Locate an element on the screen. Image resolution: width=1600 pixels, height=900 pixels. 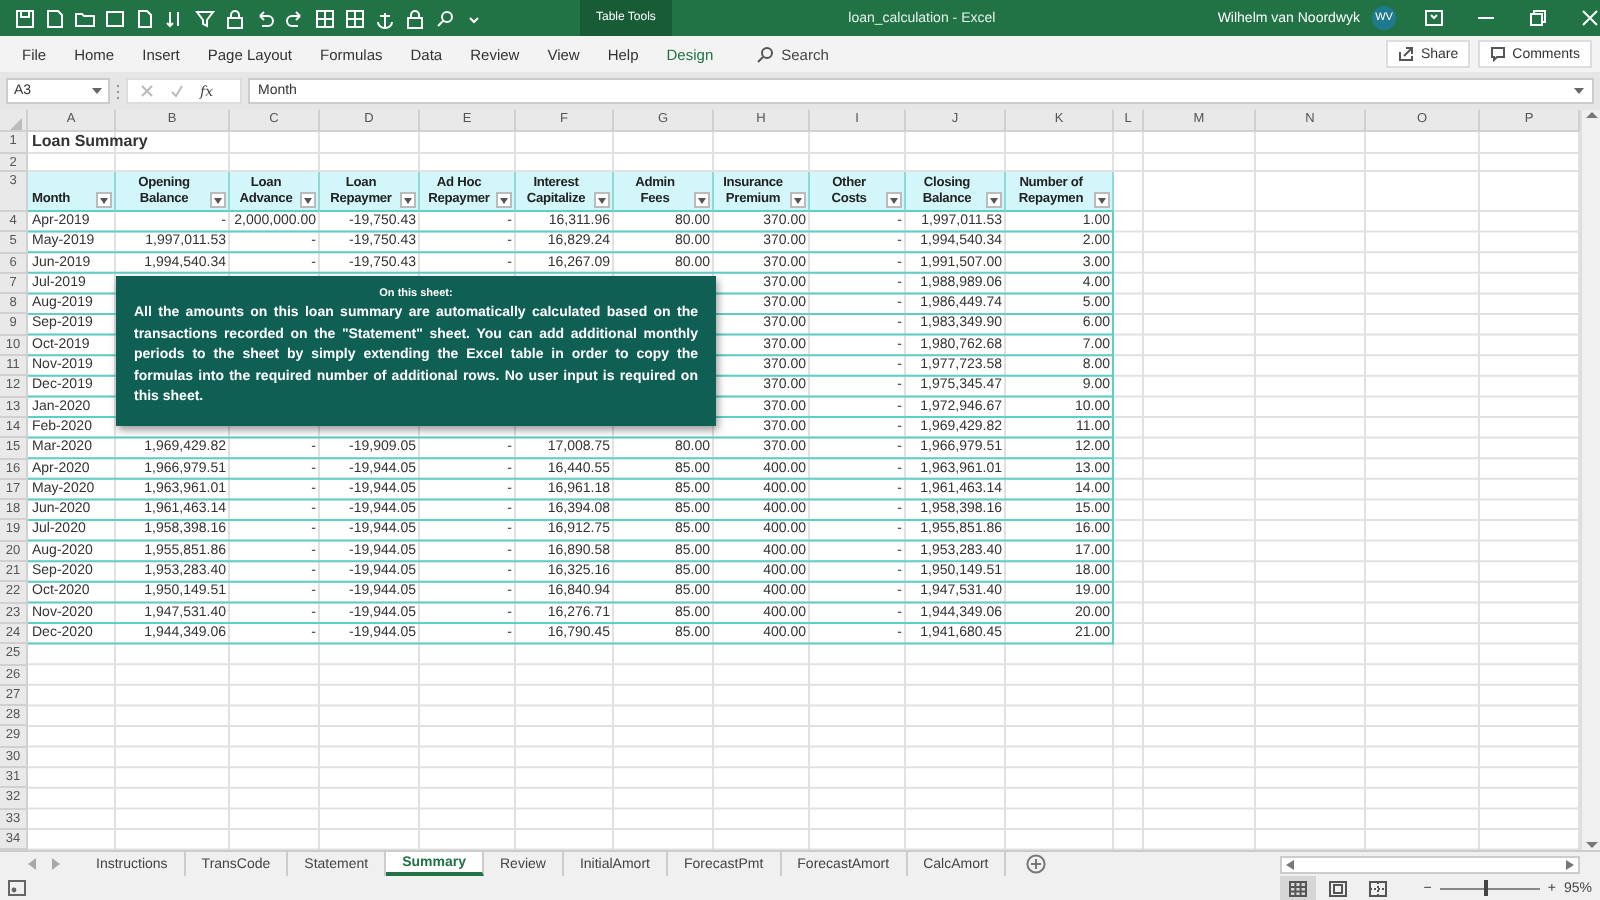
scroll-left-icon is located at coordinates (1290, 864).